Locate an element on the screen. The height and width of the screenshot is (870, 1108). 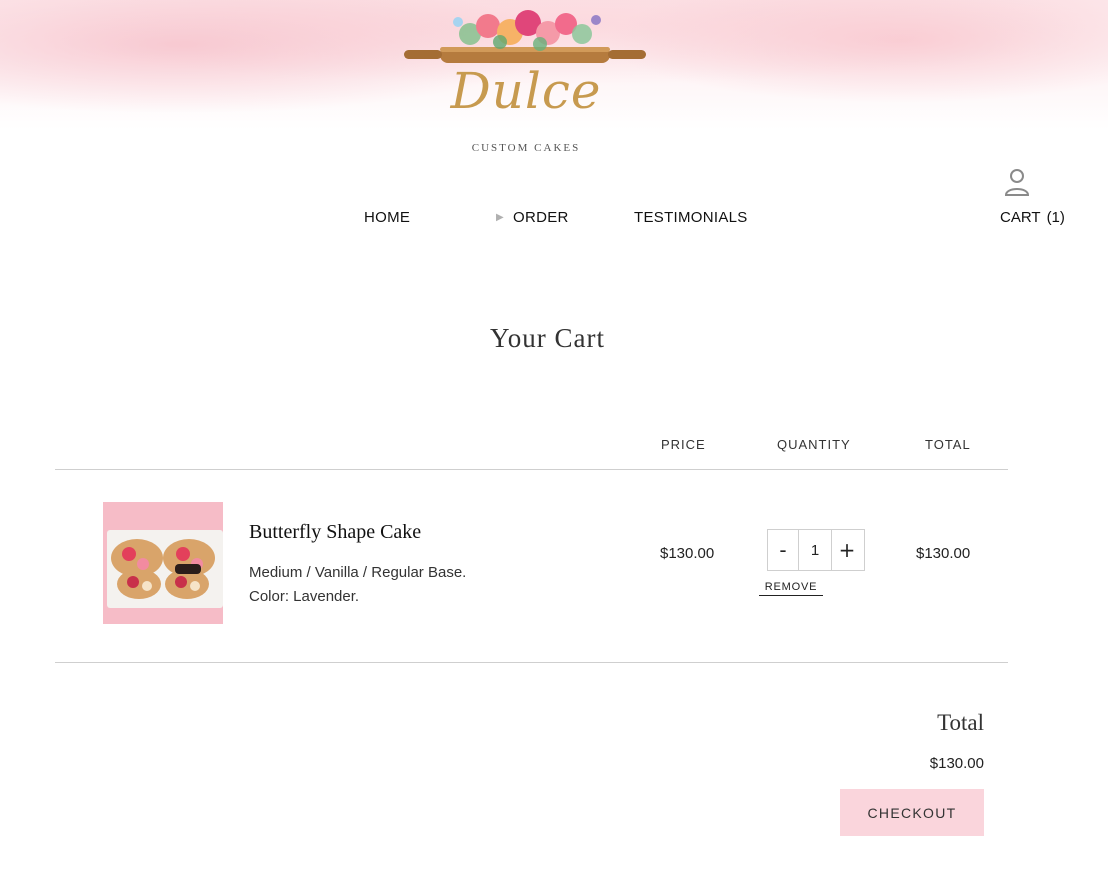
brand-tagline: CUSTOM CAKES is located at coordinates (526, 148).